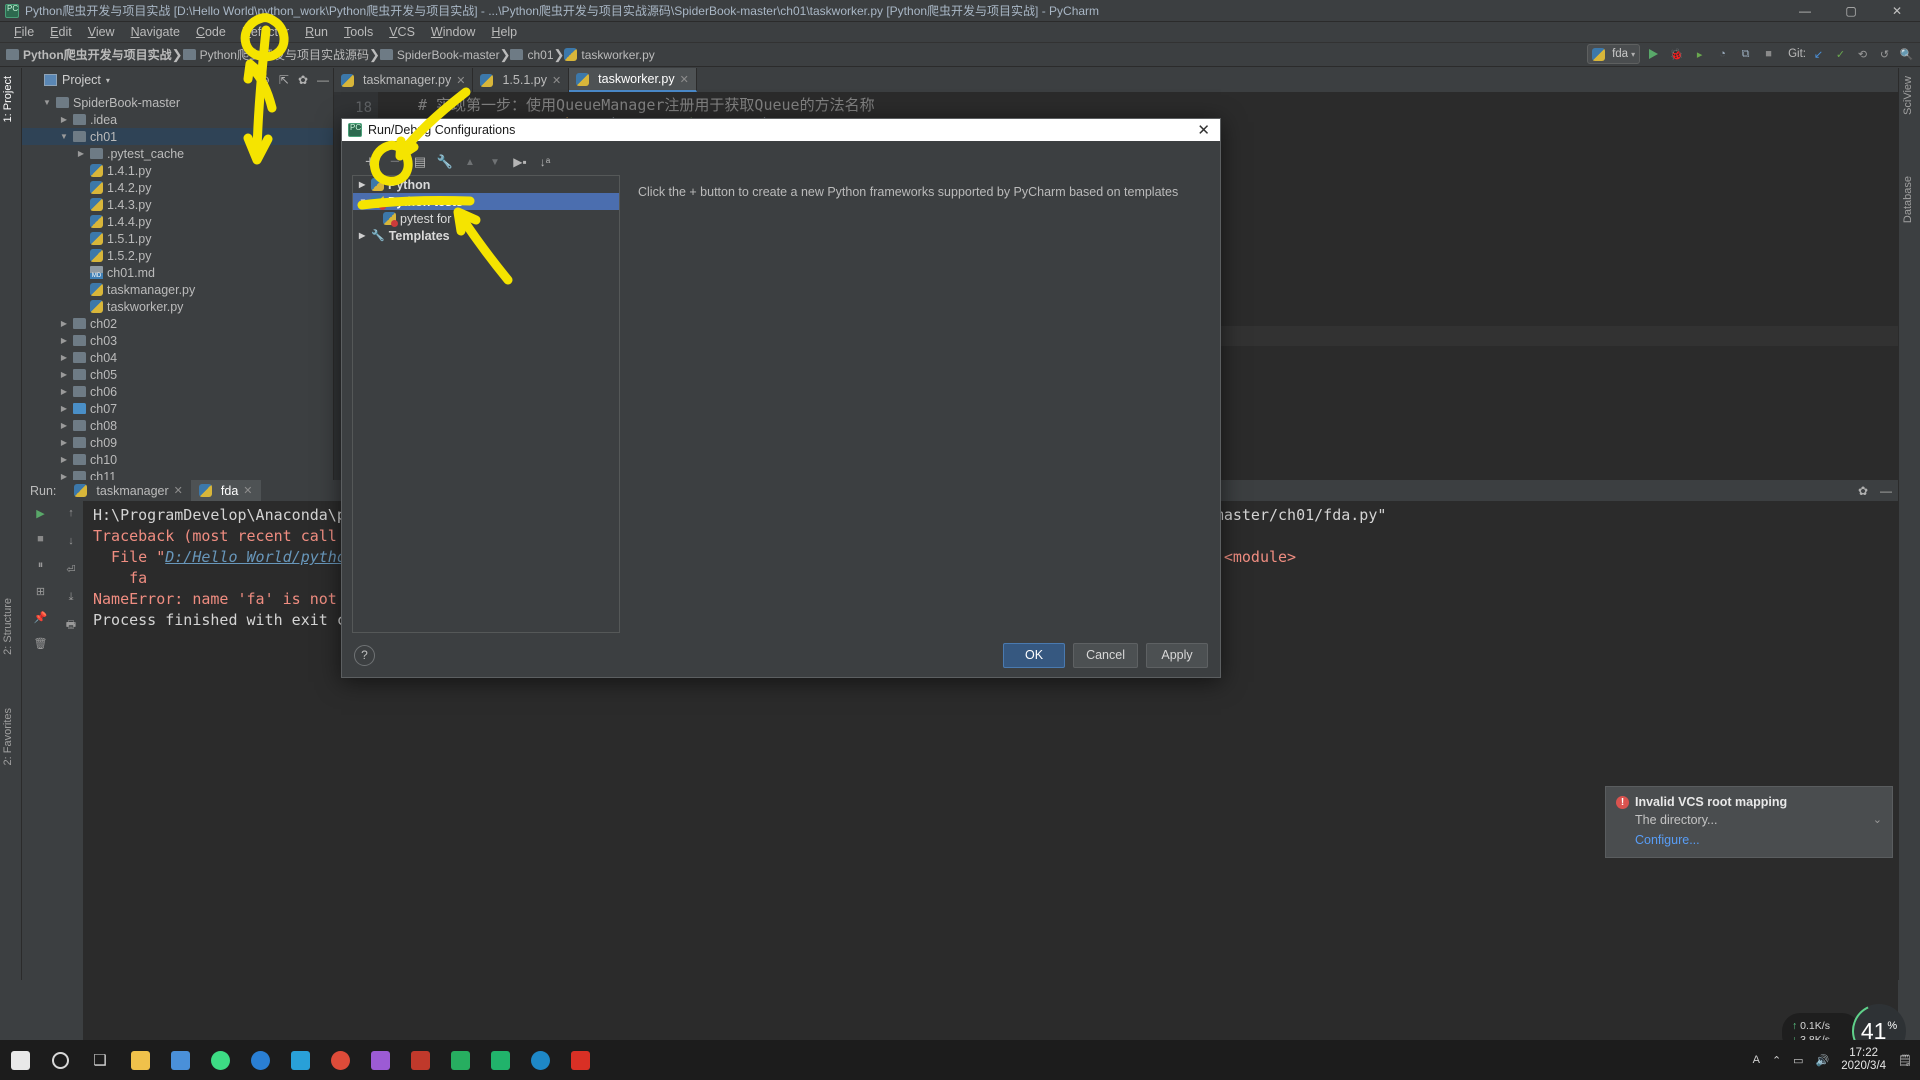 Image resolution: width=1920 pixels, height=1080 pixels. Describe the element at coordinates (71, 569) in the screenshot. I see `soft-wrap-icon: ⏎` at that location.